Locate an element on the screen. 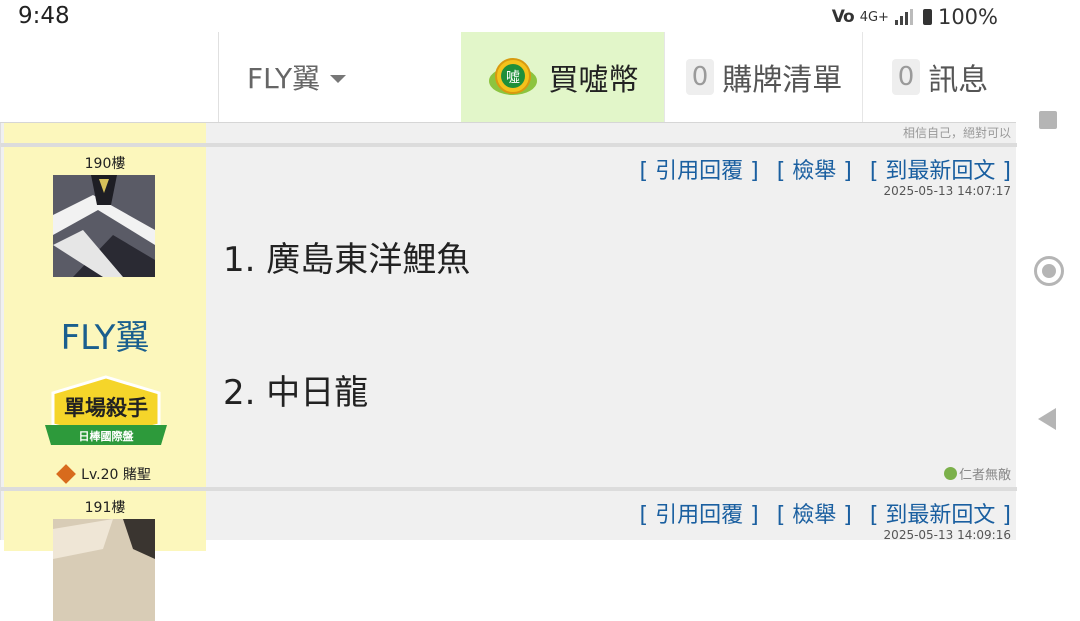  coin-icon: 噓 is located at coordinates (513, 77).